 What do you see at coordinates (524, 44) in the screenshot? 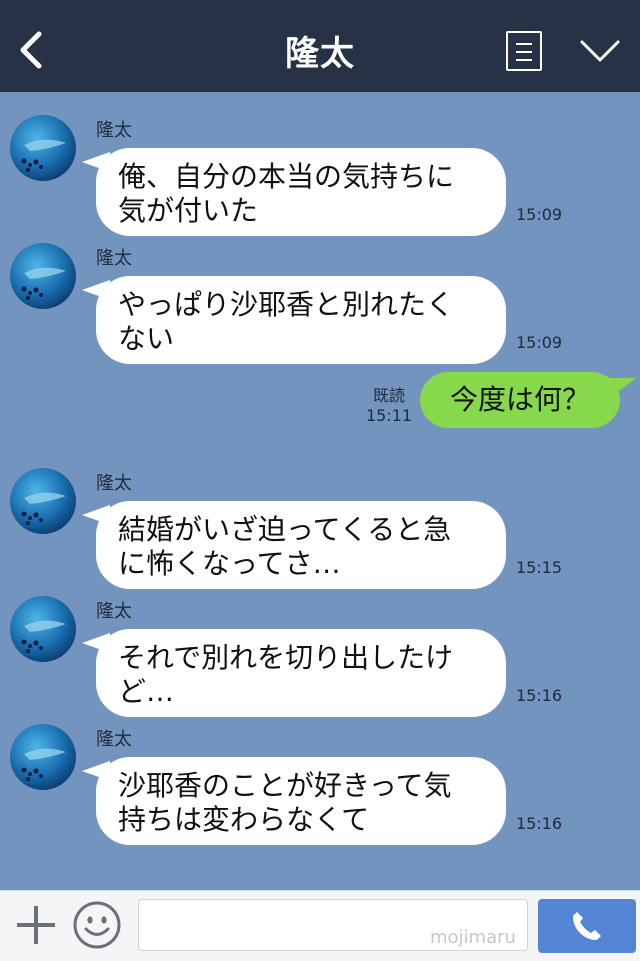
I see `list-icon` at bounding box center [524, 44].